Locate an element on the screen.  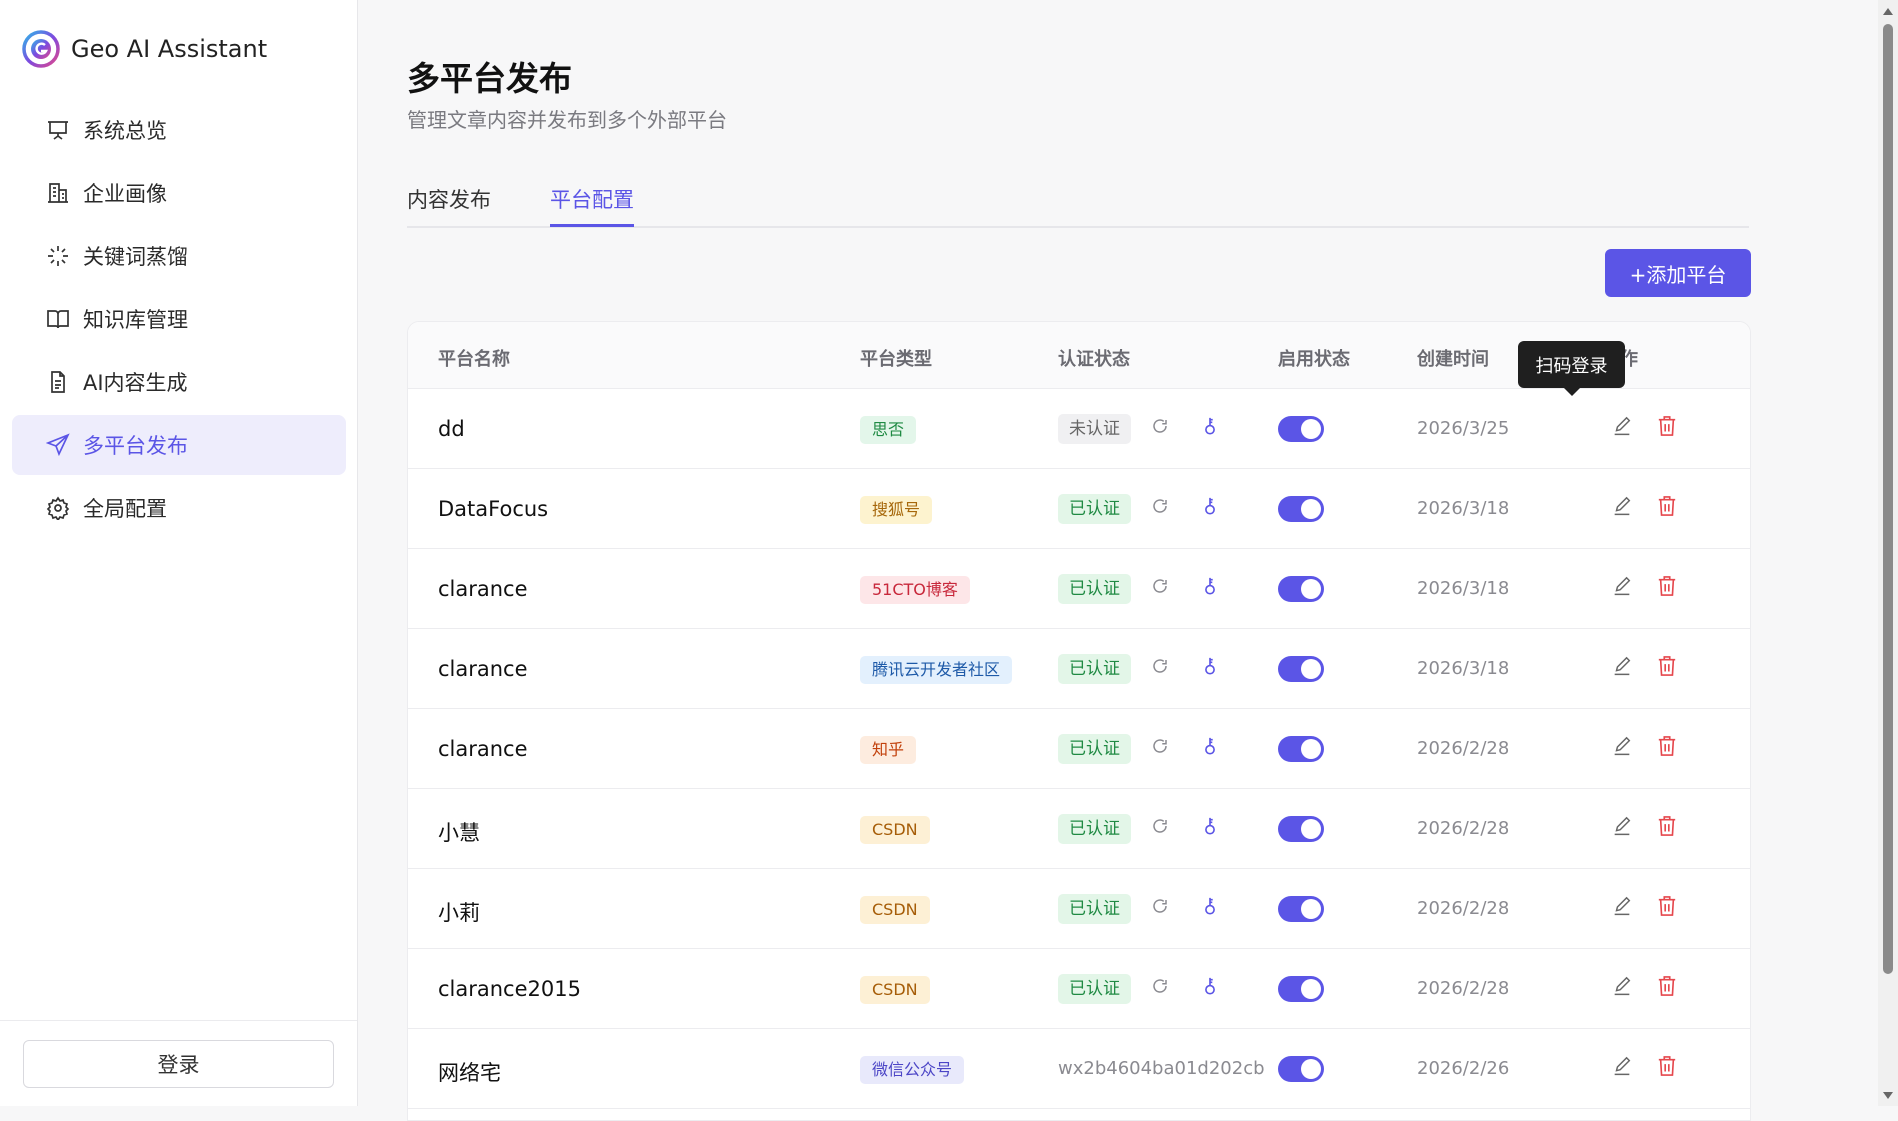
platform-type-tag: 腾讯云开发者社区 is located at coordinates (936, 670).